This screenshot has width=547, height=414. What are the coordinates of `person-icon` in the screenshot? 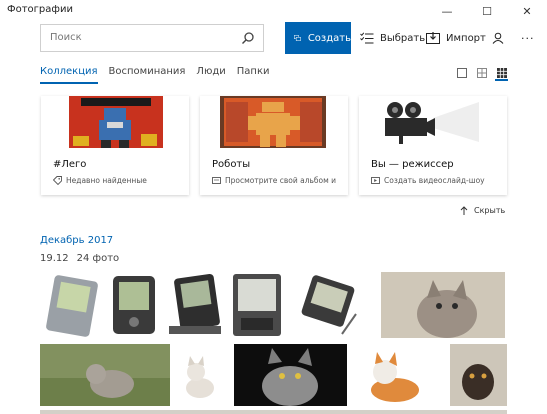 It's located at (498, 38).